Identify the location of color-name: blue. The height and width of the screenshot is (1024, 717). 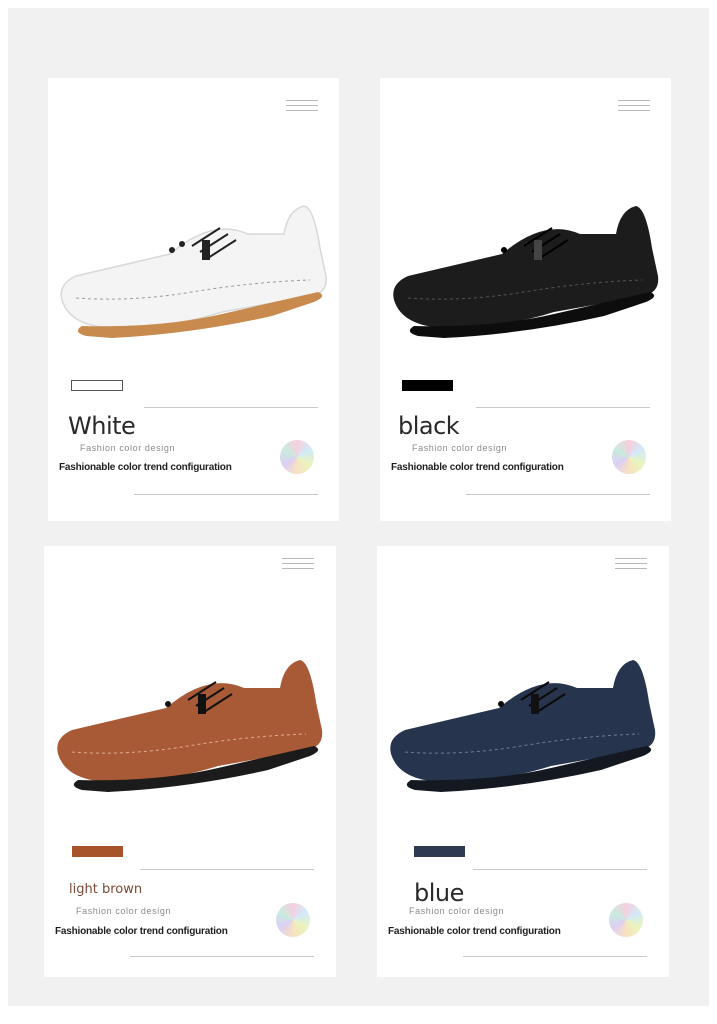
(439, 893).